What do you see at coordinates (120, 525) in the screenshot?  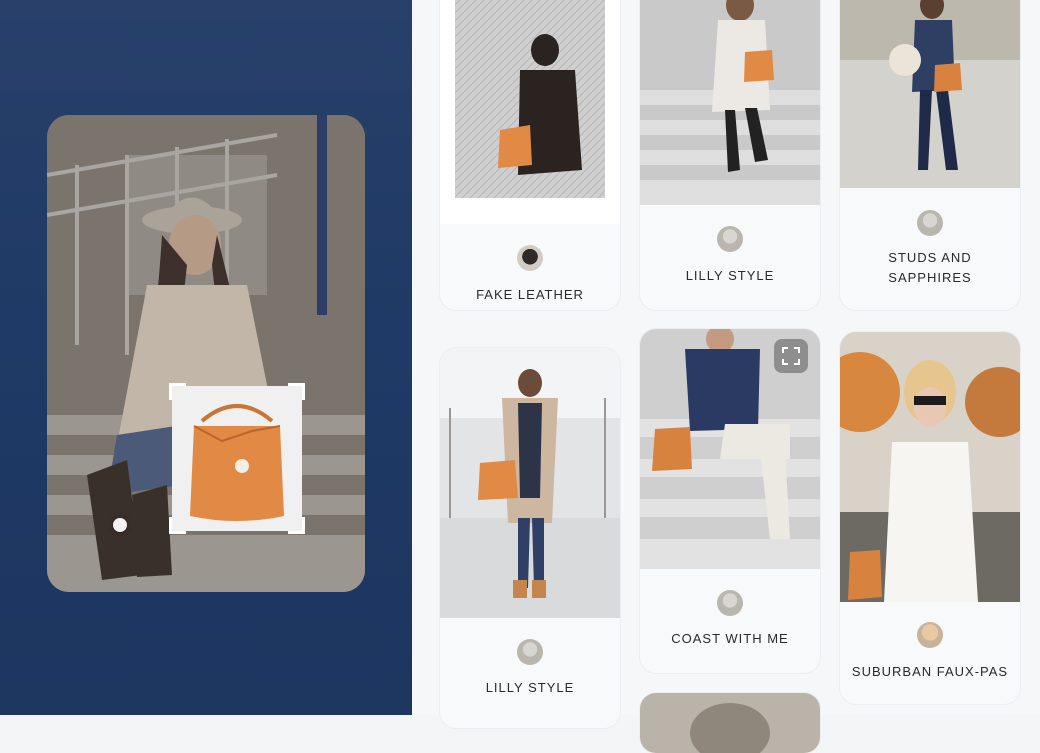 I see `hotspot-dot` at bounding box center [120, 525].